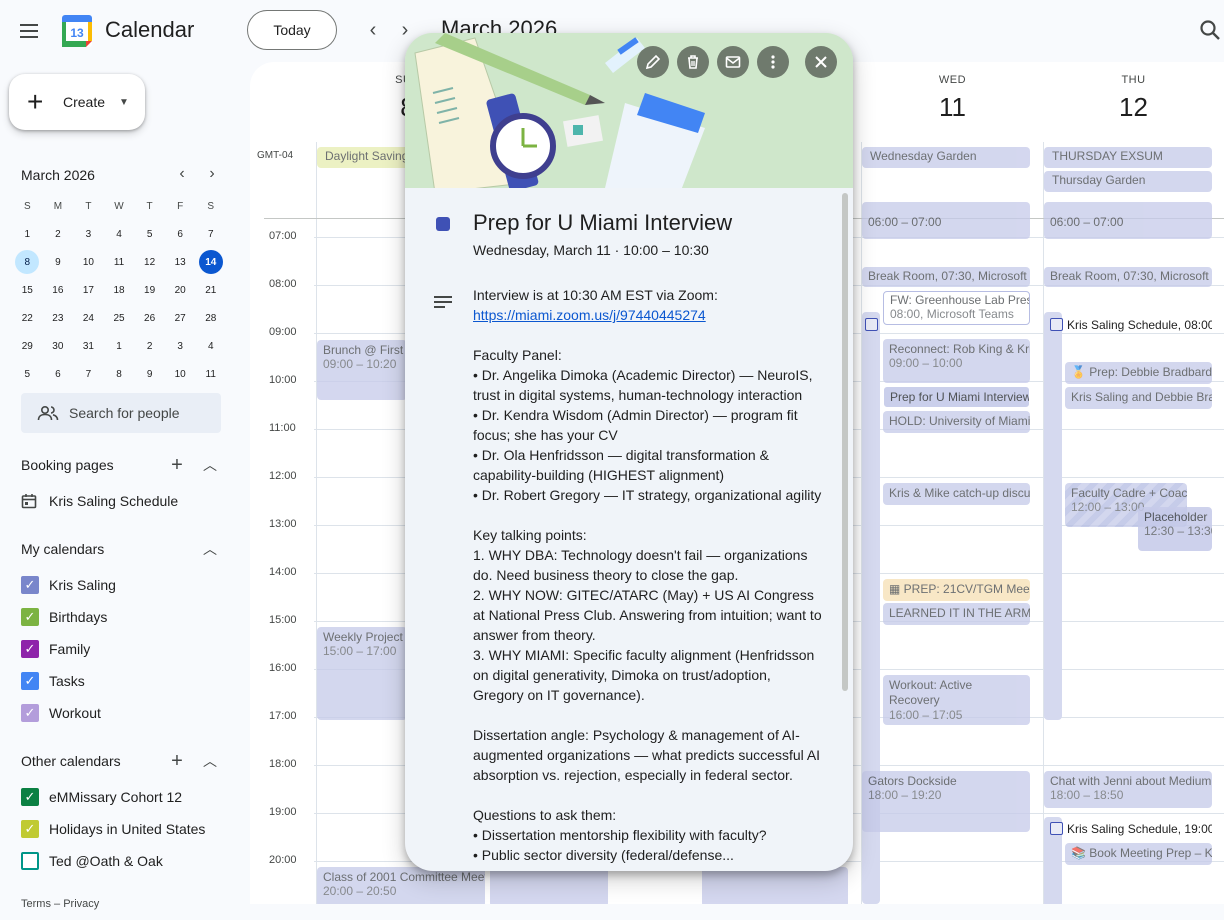 This screenshot has height=920, width=1224. Describe the element at coordinates (58, 346) in the screenshot. I see `mini-day: 30` at that location.